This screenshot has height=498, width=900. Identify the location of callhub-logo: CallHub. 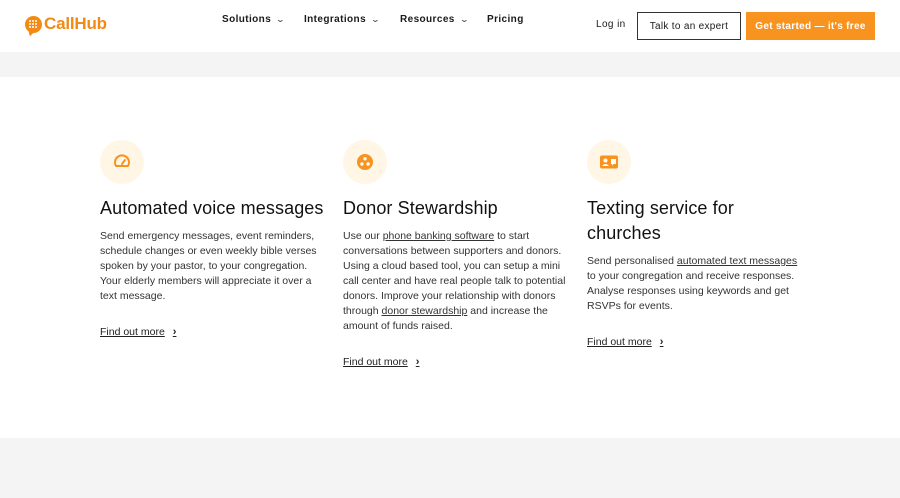
(66, 24).